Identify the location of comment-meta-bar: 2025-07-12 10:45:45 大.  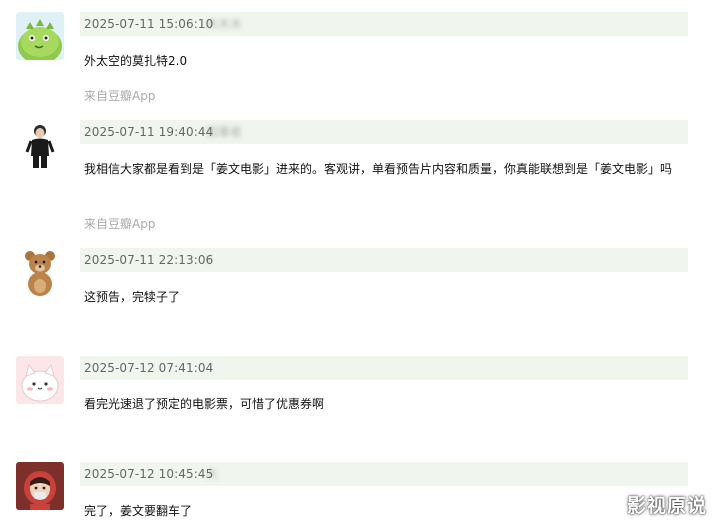
(384, 474).